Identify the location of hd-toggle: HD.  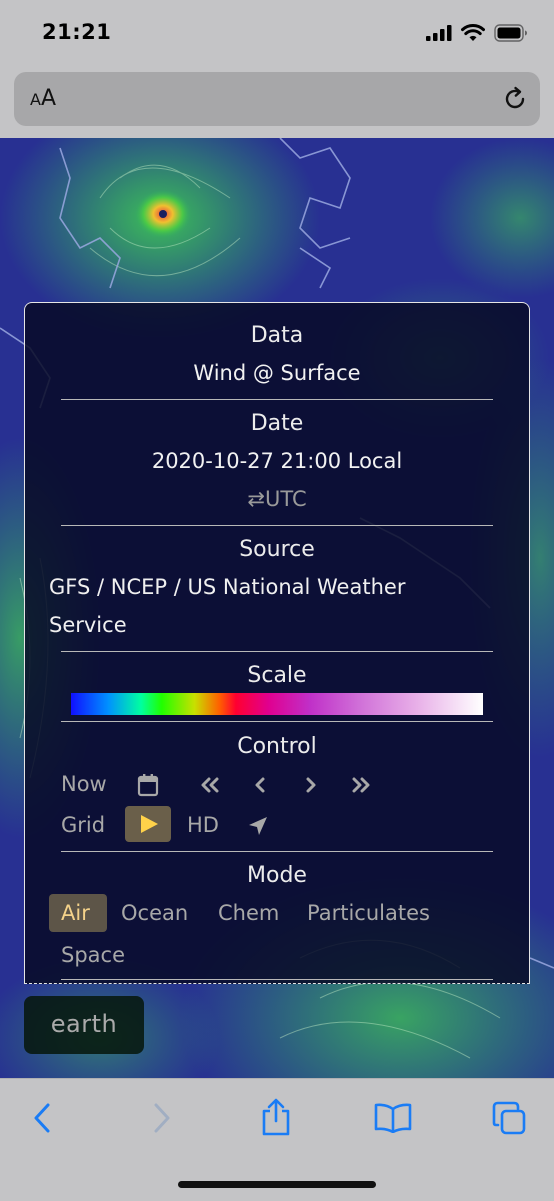
(203, 825).